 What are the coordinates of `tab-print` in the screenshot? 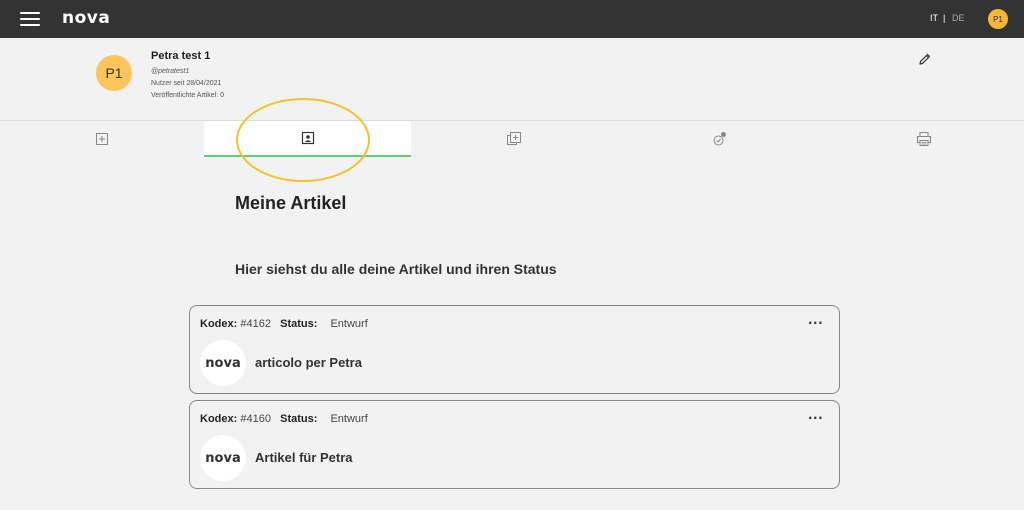 It's located at (923, 139).